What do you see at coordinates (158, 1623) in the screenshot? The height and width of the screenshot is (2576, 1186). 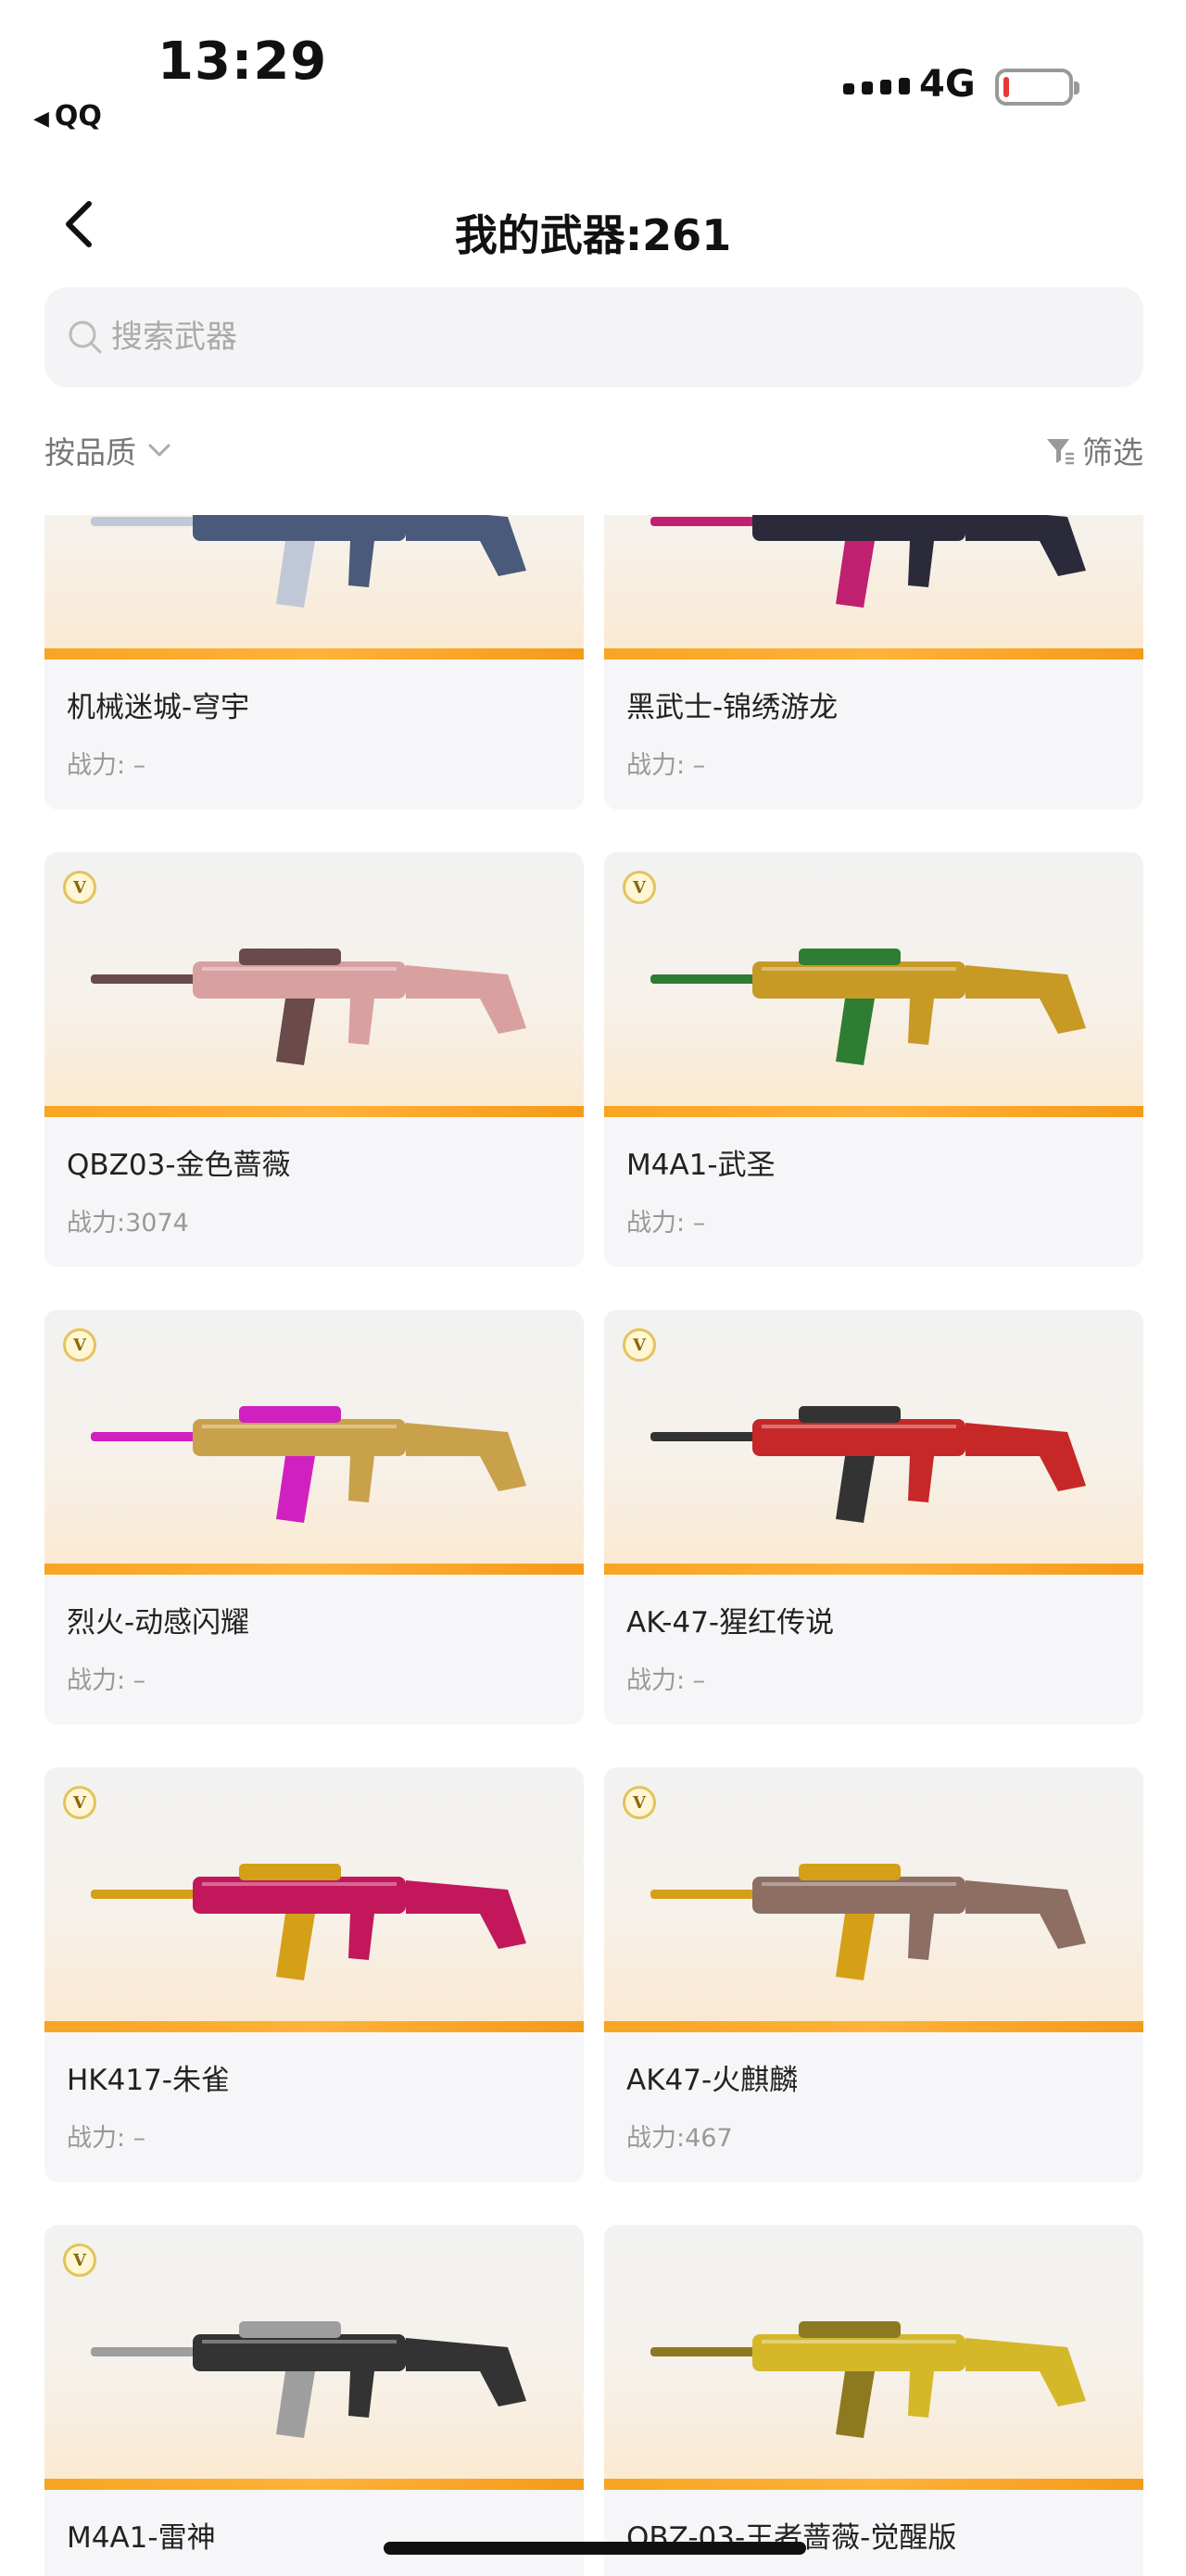 I see `weapon-name: 烈火-动感闪耀` at bounding box center [158, 1623].